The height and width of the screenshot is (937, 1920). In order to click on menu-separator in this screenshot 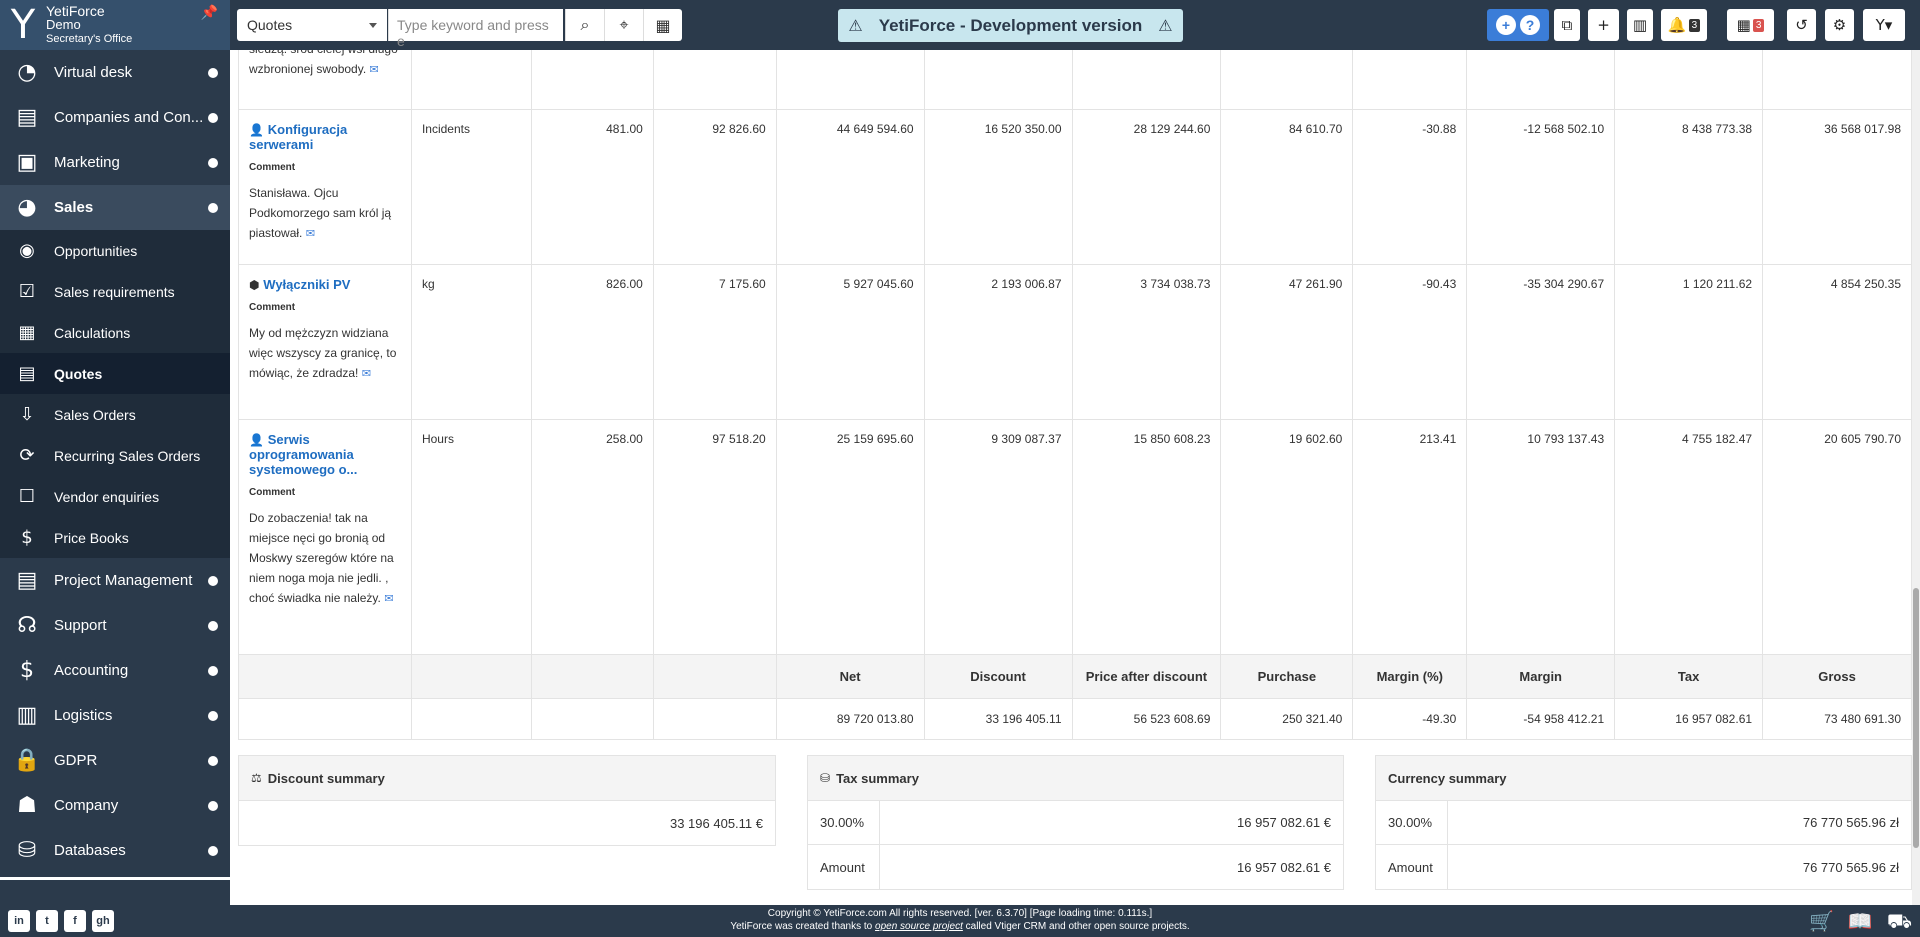, I will do `click(115, 878)`.